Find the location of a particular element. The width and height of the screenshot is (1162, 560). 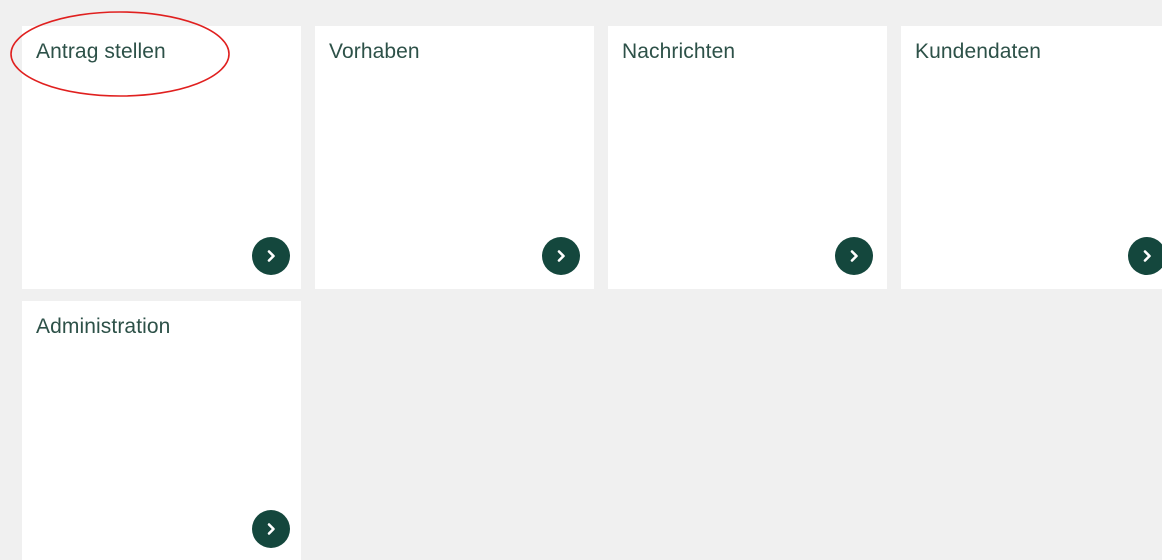

tile-antrag-stellen: Antrag stellen is located at coordinates (161, 157).